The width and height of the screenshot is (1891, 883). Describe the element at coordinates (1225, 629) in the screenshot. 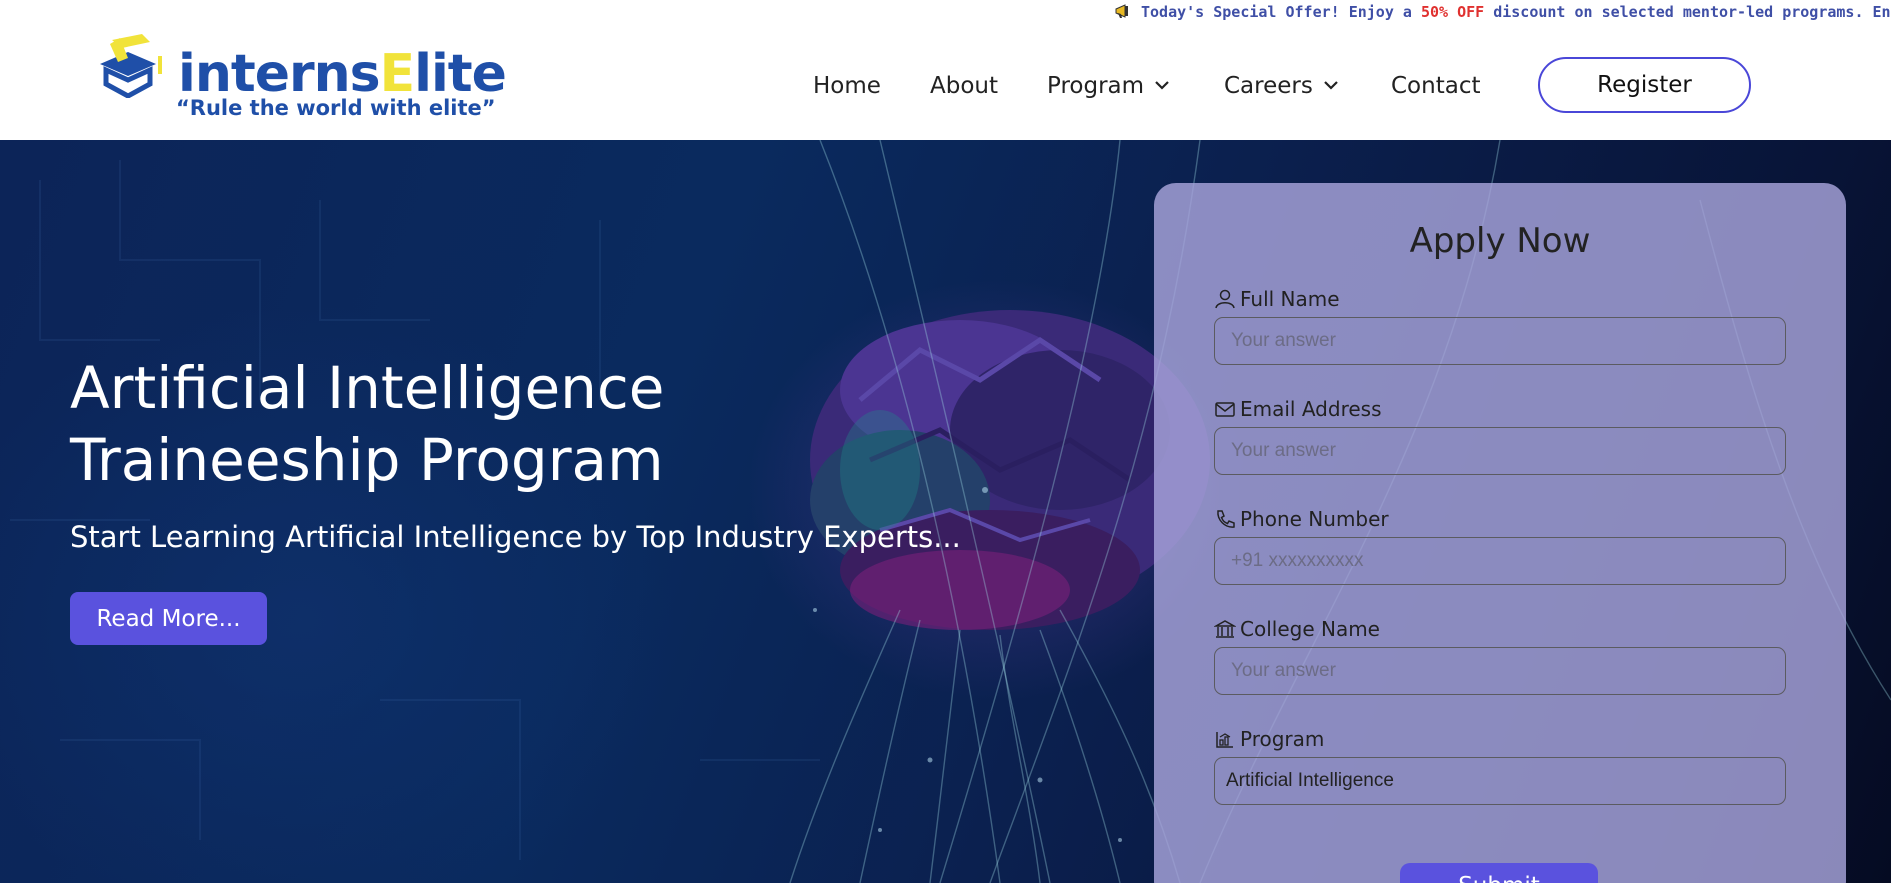

I see `building-icon` at that location.